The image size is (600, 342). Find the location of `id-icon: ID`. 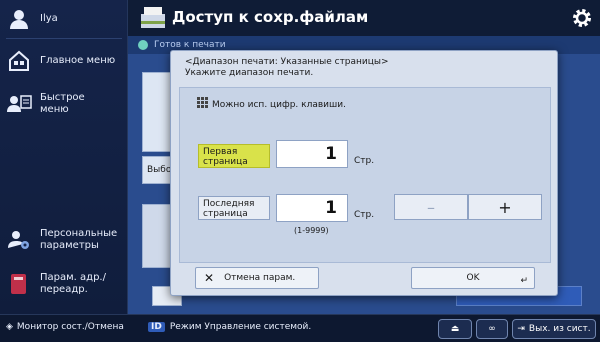

id-icon: ID is located at coordinates (156, 327).